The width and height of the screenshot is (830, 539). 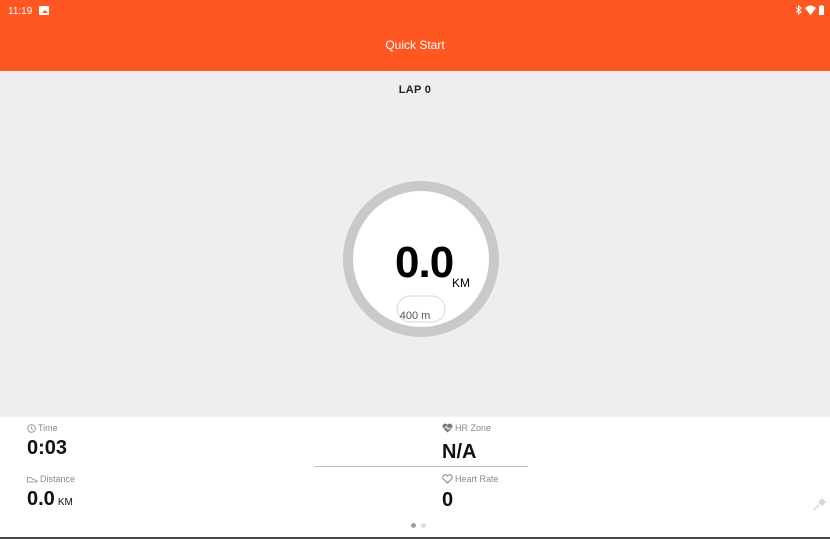 I want to click on status-bar: 11:19, so click(x=415, y=11).